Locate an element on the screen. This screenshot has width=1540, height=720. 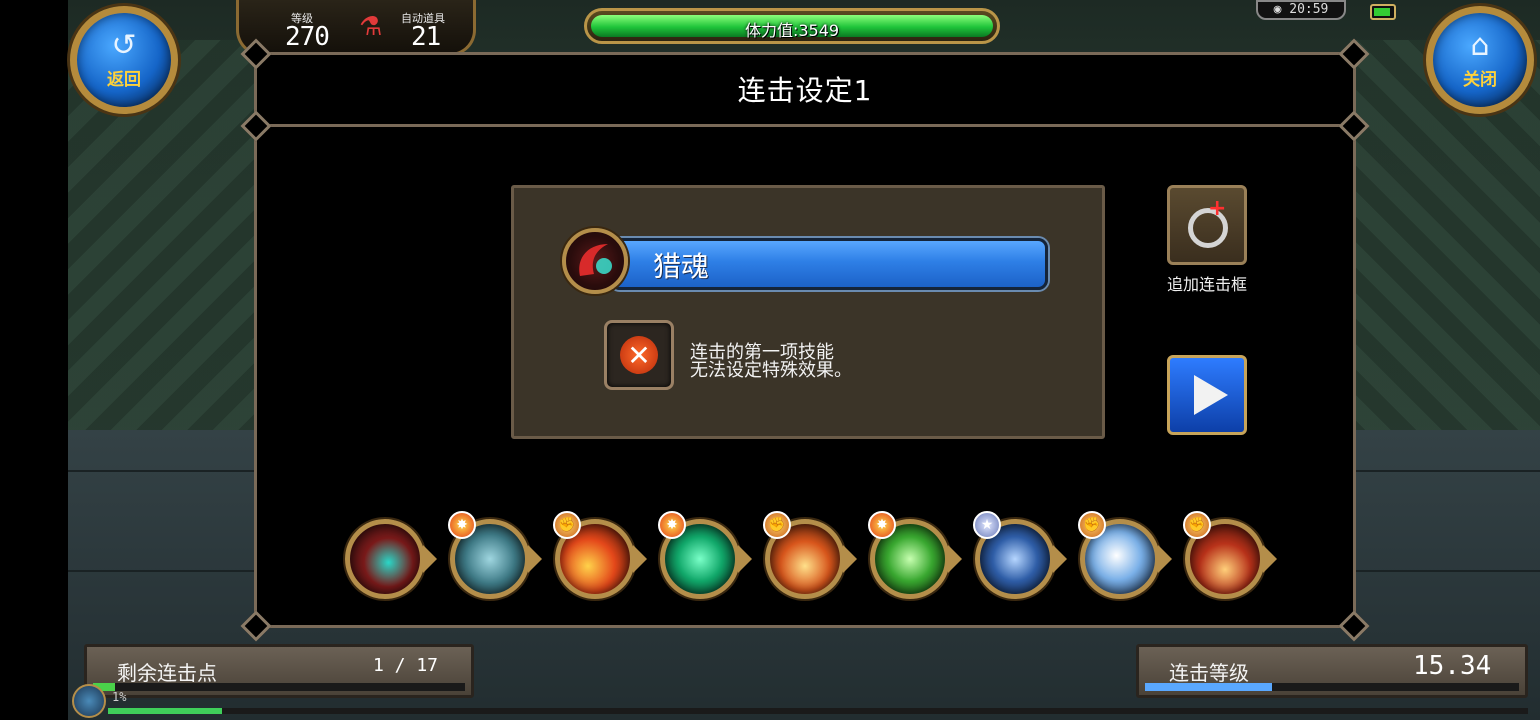
chain-skill-slot is located at coordinates (391, 563).